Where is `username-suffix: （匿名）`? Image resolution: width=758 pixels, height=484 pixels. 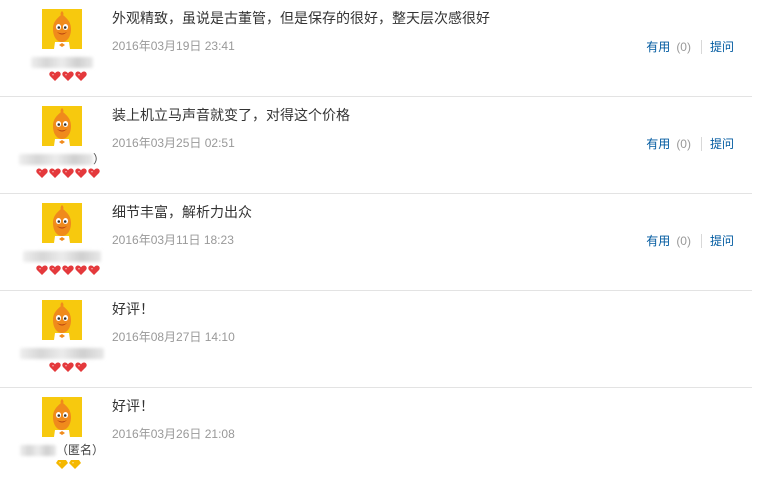
username-suffix: （匿名） is located at coordinates (79, 450).